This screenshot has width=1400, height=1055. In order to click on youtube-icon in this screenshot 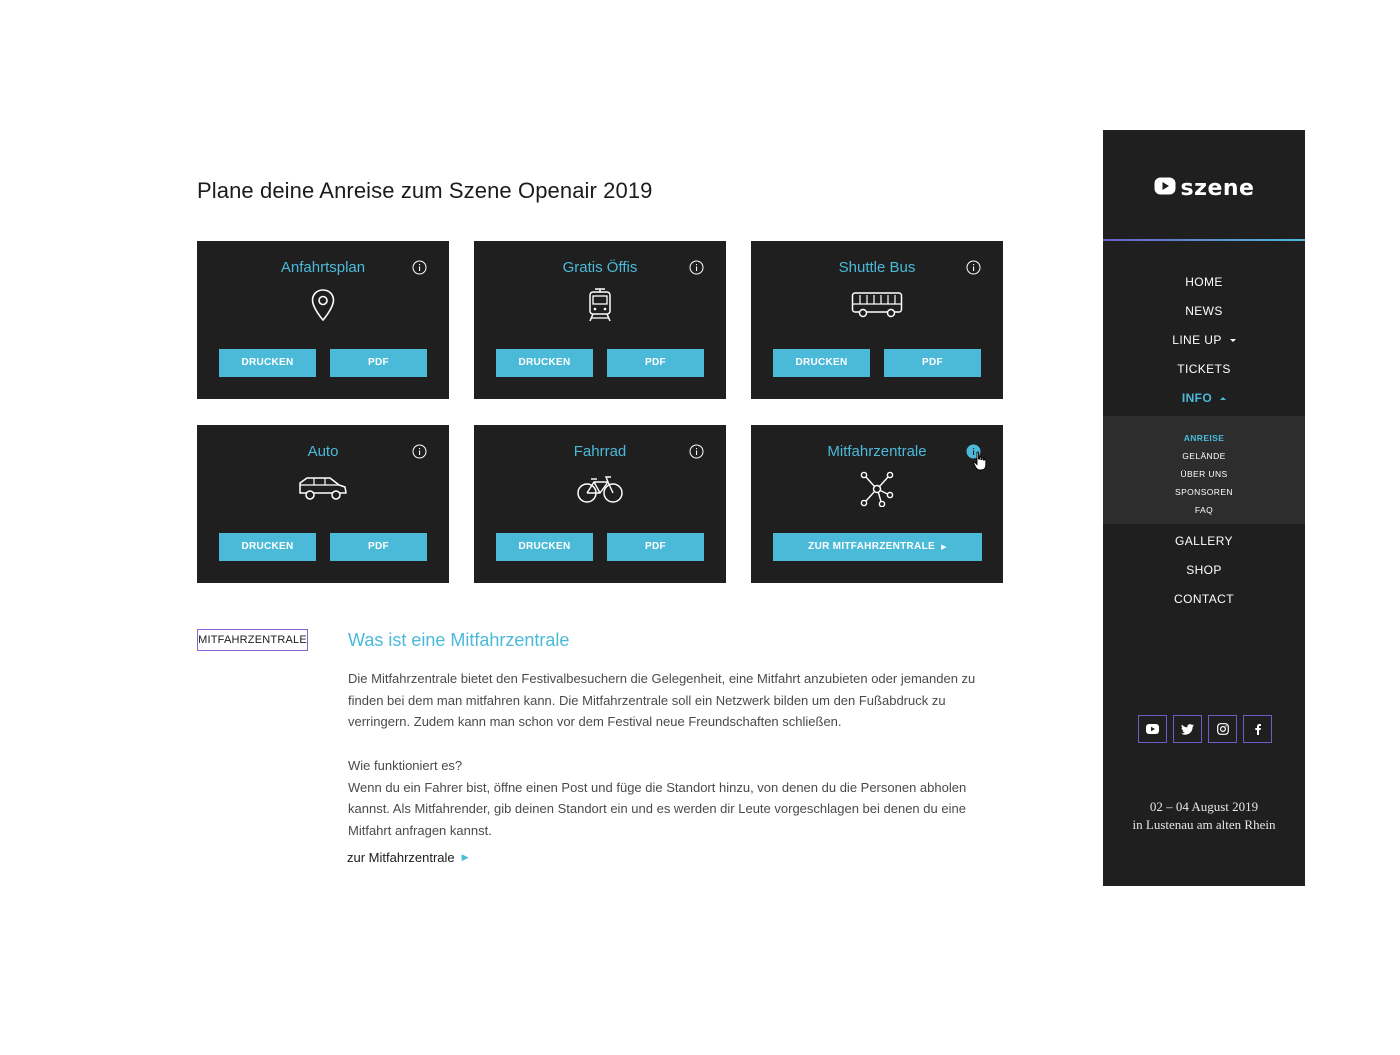, I will do `click(1152, 729)`.